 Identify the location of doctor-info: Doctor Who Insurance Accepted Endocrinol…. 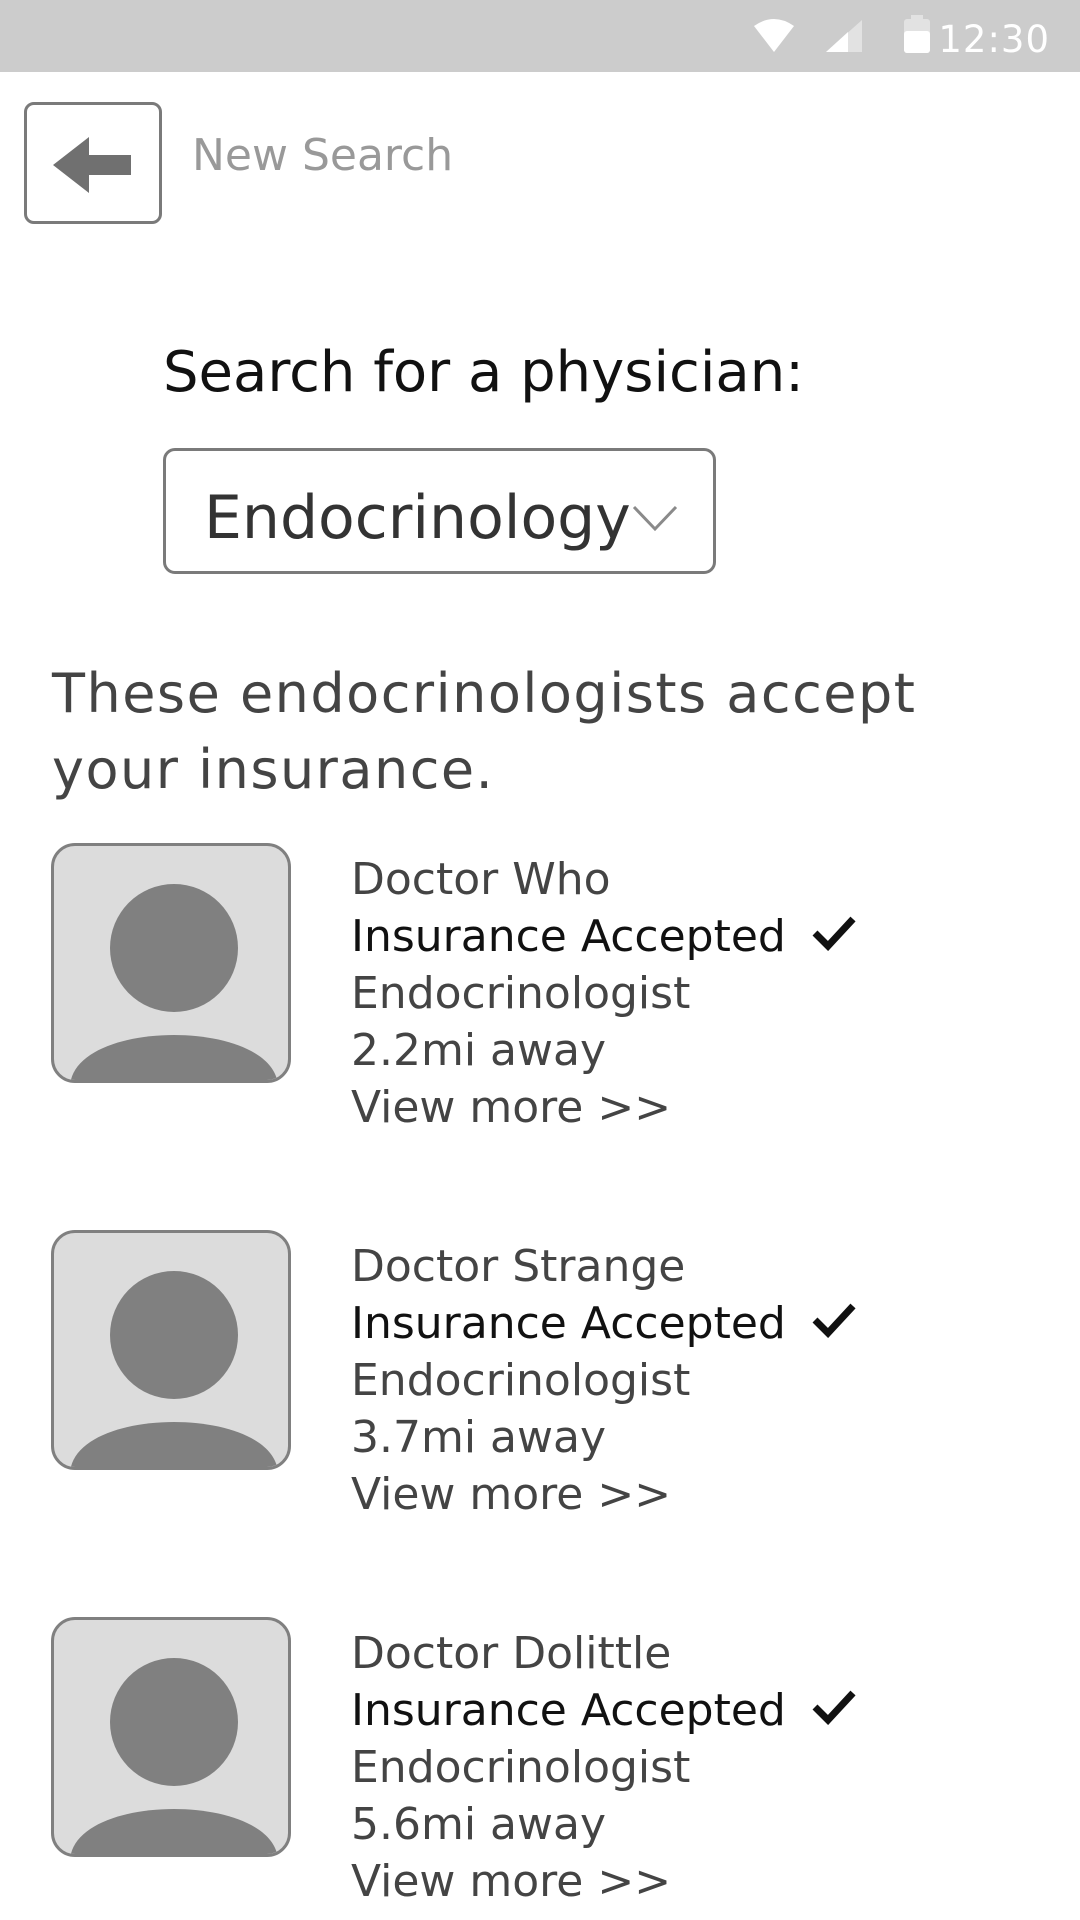
(603, 993).